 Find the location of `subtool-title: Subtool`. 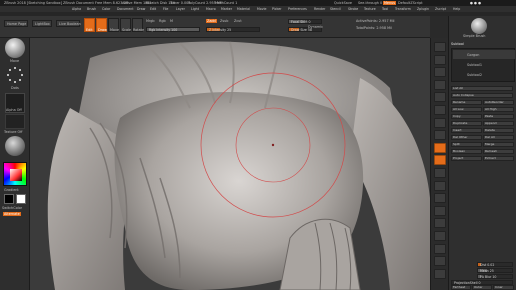

subtool-title: Subtool is located at coordinates (457, 44).